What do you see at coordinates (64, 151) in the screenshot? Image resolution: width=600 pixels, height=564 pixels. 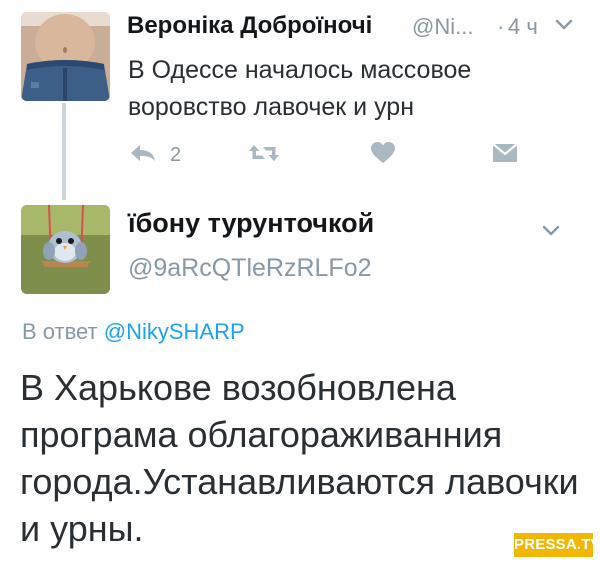 I see `thread-connector` at bounding box center [64, 151].